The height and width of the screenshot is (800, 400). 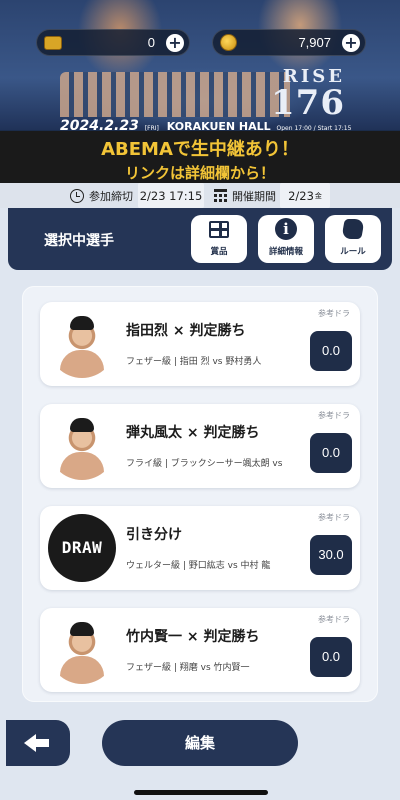 What do you see at coordinates (193, 433) in the screenshot?
I see `pick-name: 弾丸風太 × 判定勝ち` at bounding box center [193, 433].